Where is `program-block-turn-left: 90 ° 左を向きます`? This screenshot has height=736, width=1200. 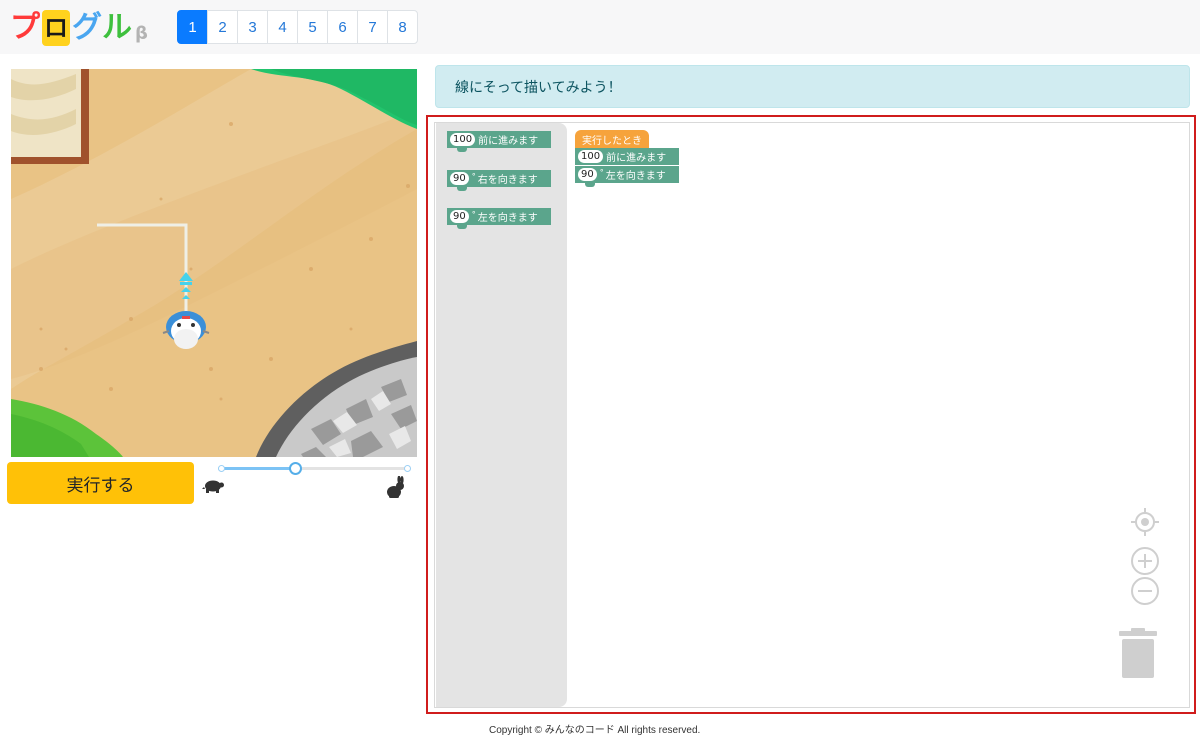
program-block-turn-left: 90 ° 左を向きます is located at coordinates (627, 176).